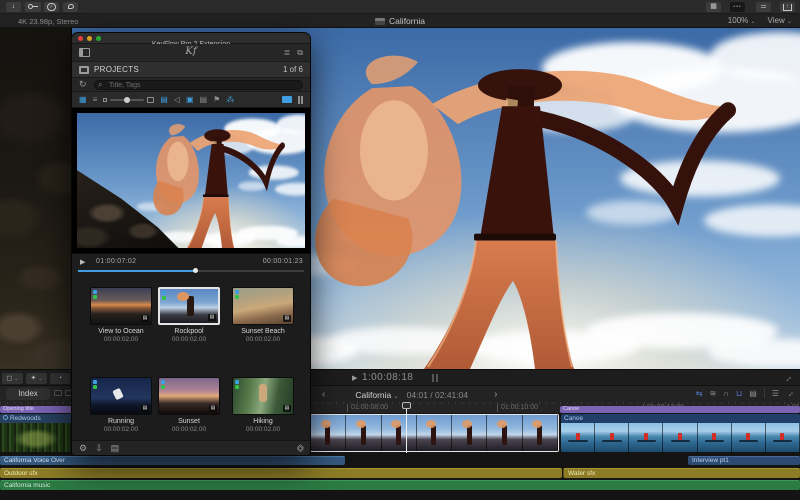  Describe the element at coordinates (400, 7) in the screenshot. I see `app-toolbar: ↓ ✓ ▦ ••• ⚌ ↑` at that location.